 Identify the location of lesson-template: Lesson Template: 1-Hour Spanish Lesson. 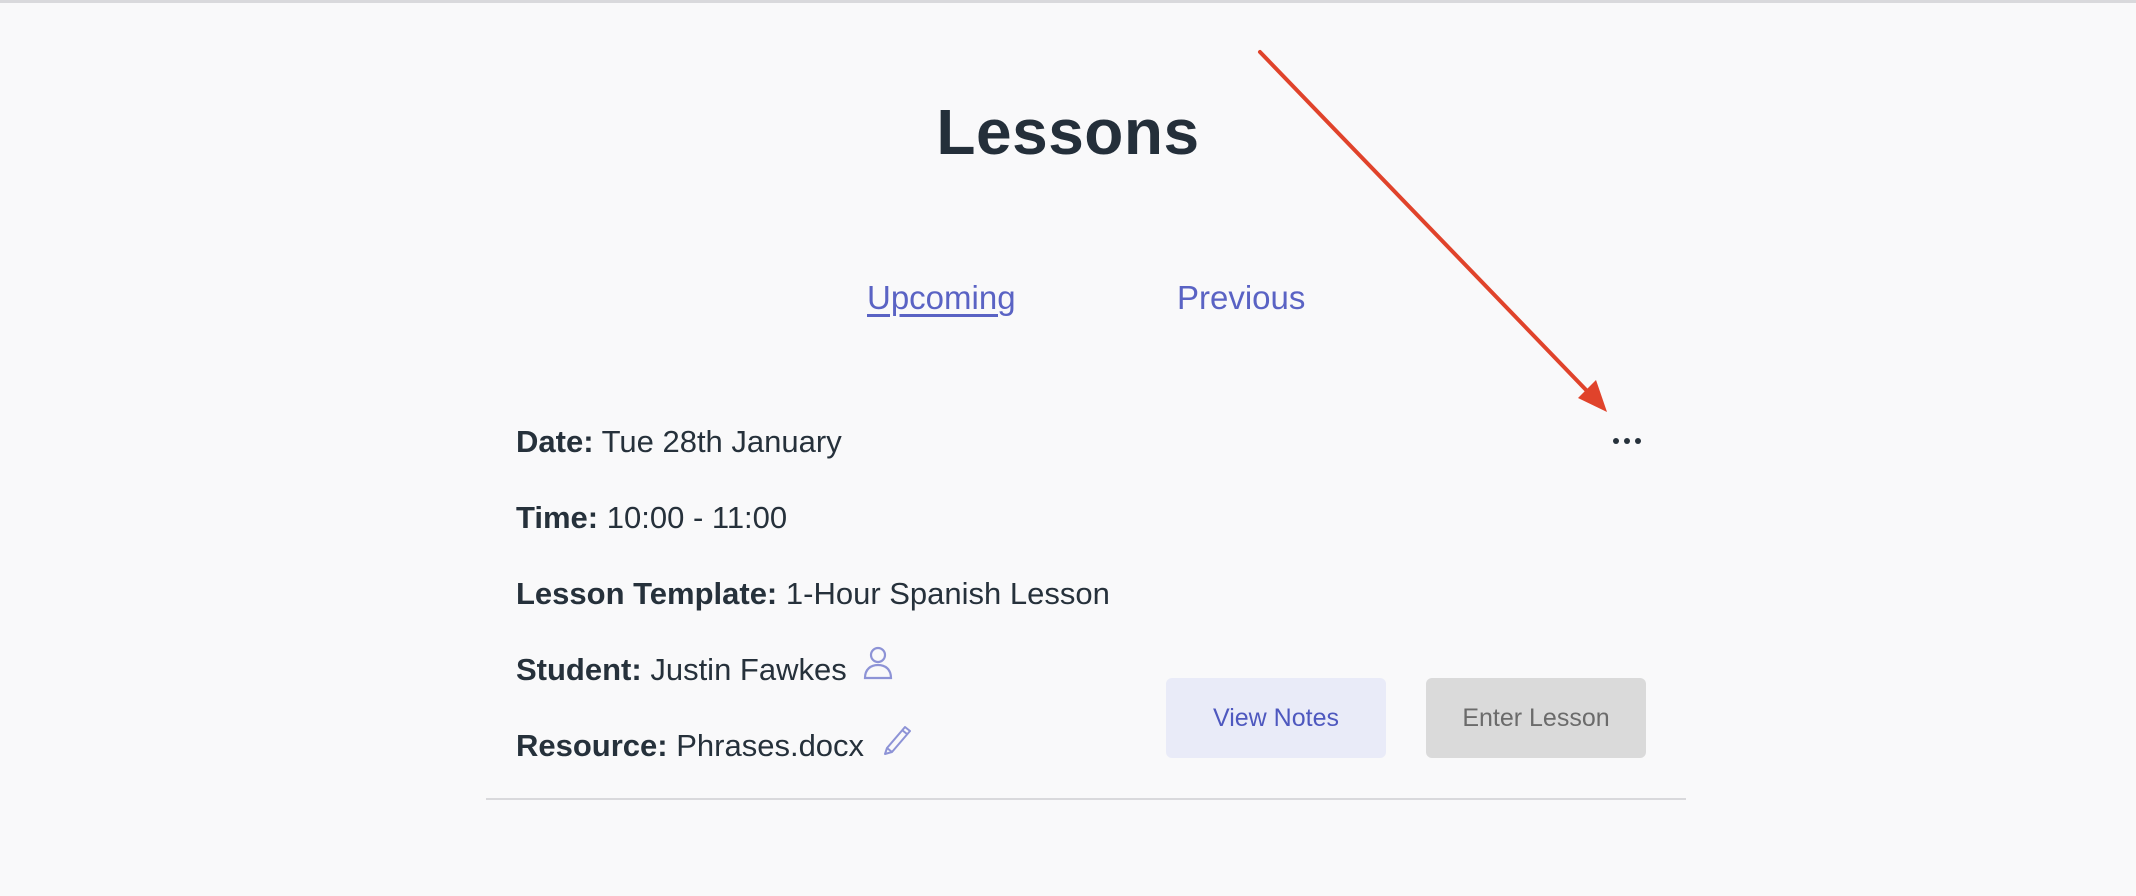
(813, 594).